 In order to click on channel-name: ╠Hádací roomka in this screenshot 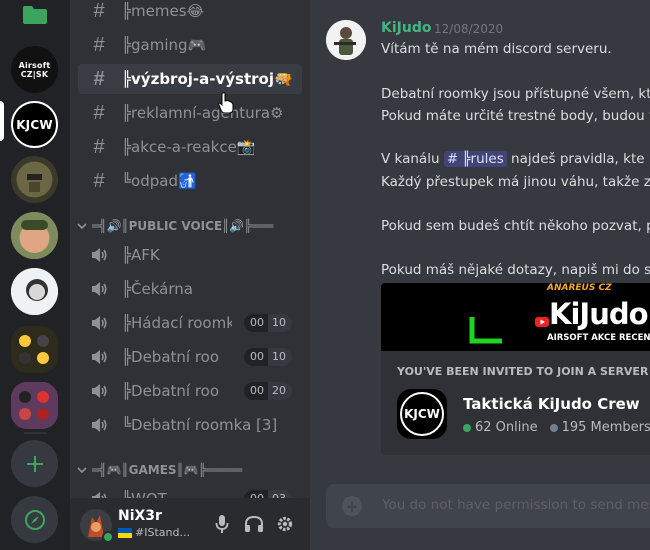, I will do `click(177, 323)`.